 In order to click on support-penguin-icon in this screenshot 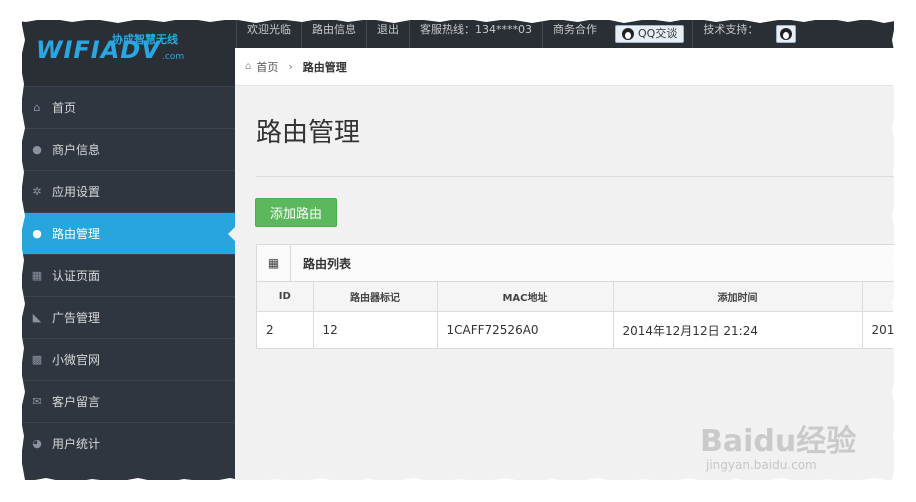, I will do `click(786, 34)`.